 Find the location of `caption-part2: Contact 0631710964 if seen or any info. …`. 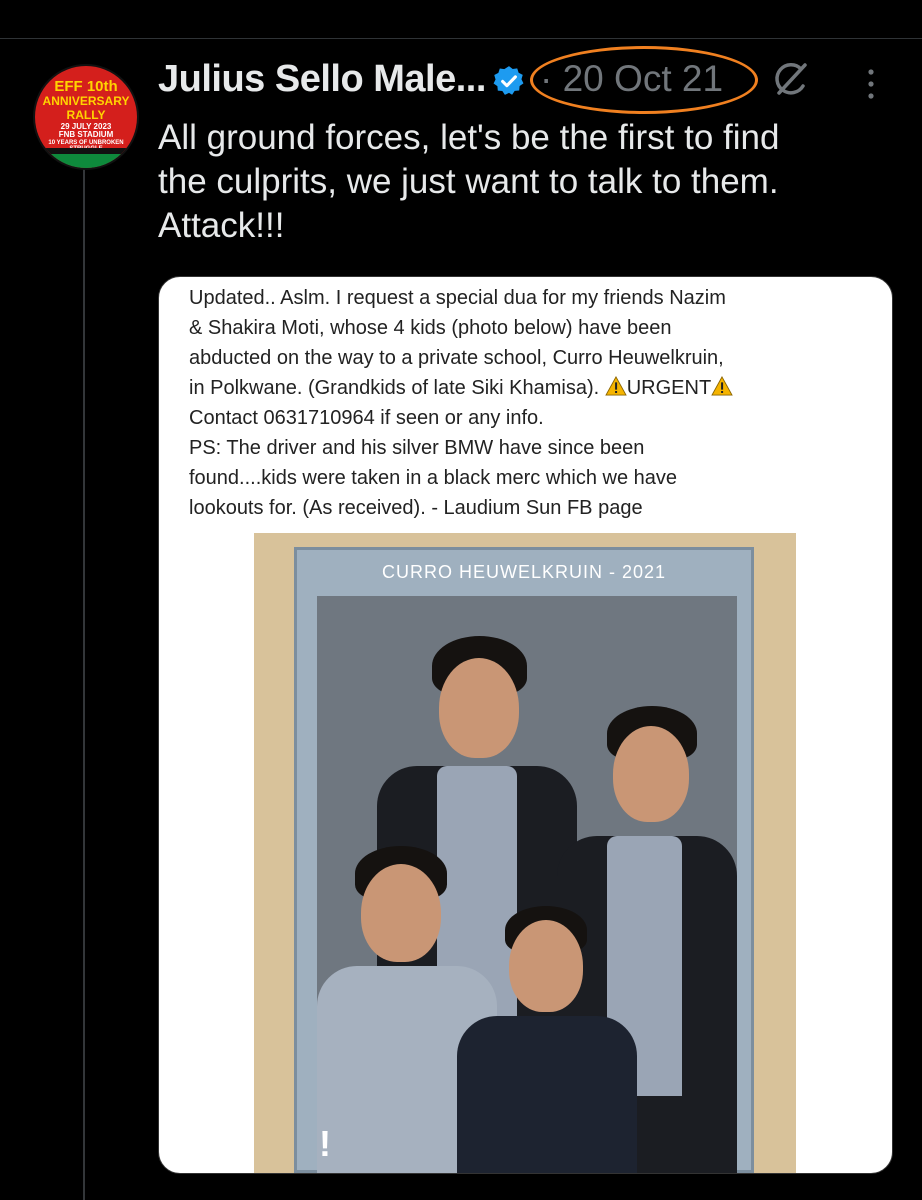

caption-part2: Contact 0631710964 if seen or any info. … is located at coordinates (433, 463).